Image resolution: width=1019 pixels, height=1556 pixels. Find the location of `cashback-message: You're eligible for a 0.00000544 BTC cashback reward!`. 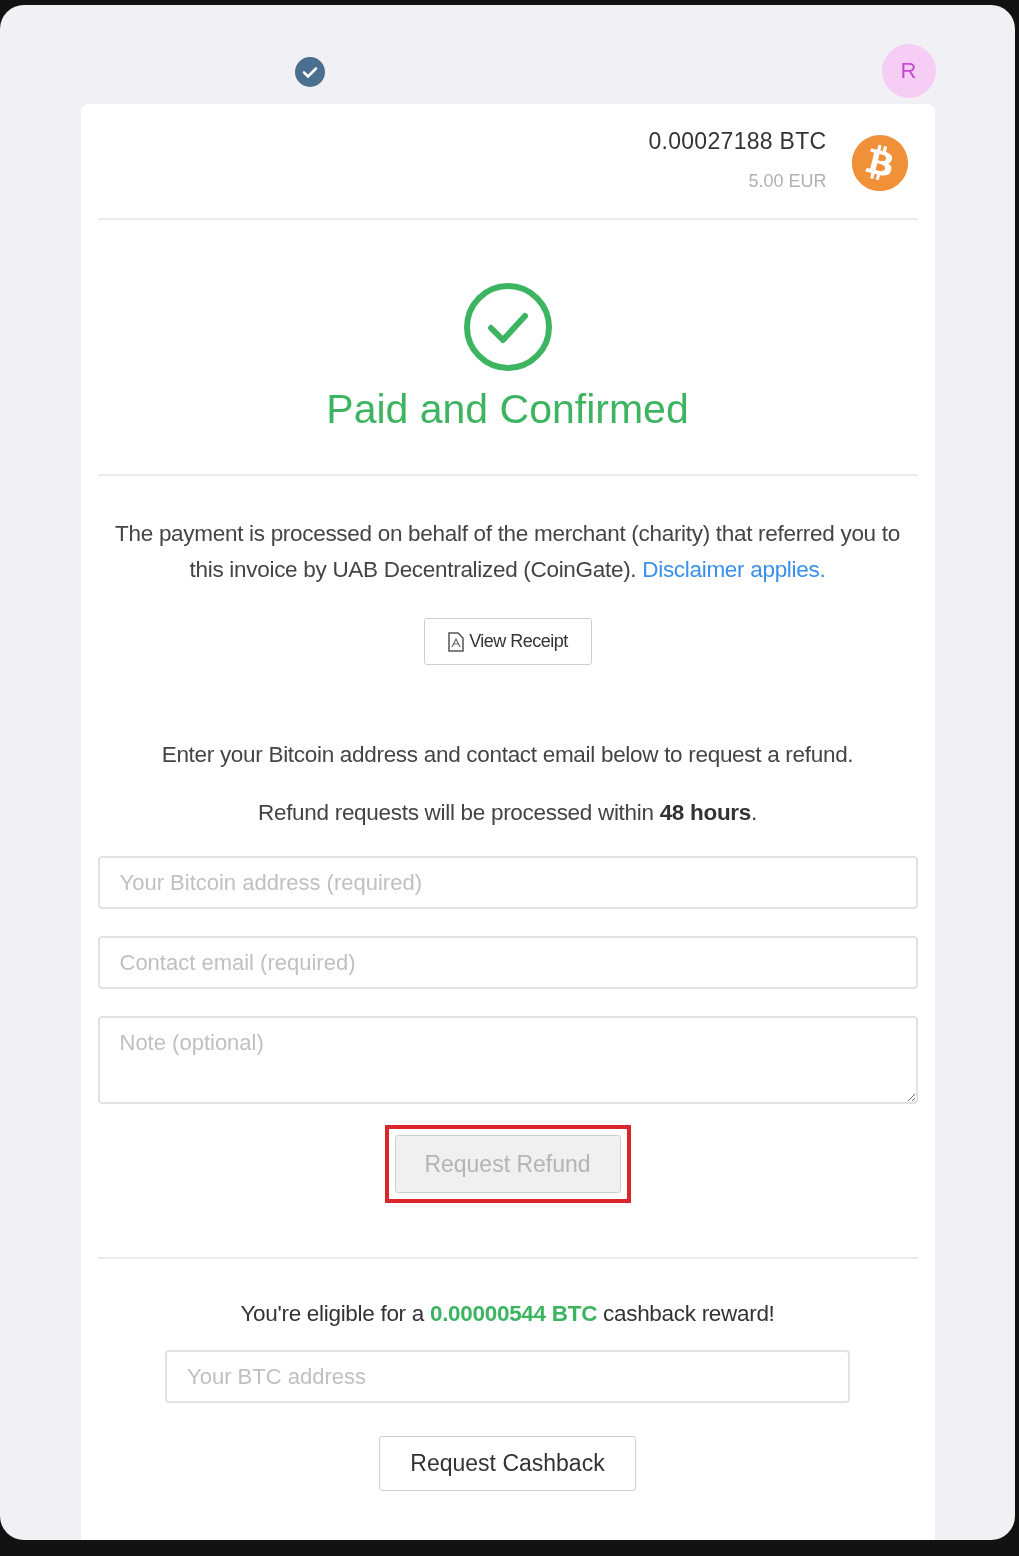

cashback-message: You're eligible for a 0.00000544 BTC cashback reward! is located at coordinates (507, 1314).